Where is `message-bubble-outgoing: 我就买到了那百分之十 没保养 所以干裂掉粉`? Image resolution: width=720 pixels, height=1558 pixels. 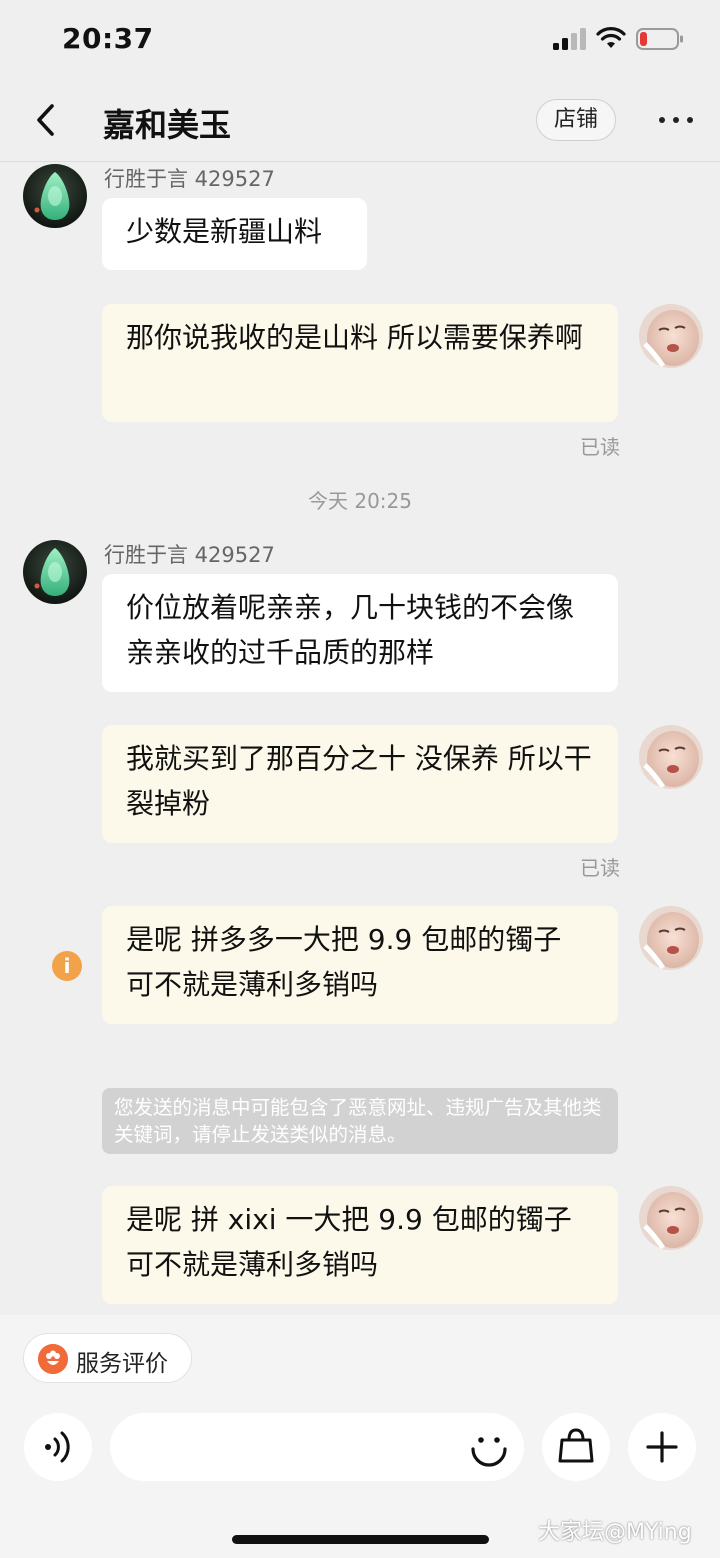 message-bubble-outgoing: 我就买到了那百分之十 没保养 所以干裂掉粉 is located at coordinates (360, 784).